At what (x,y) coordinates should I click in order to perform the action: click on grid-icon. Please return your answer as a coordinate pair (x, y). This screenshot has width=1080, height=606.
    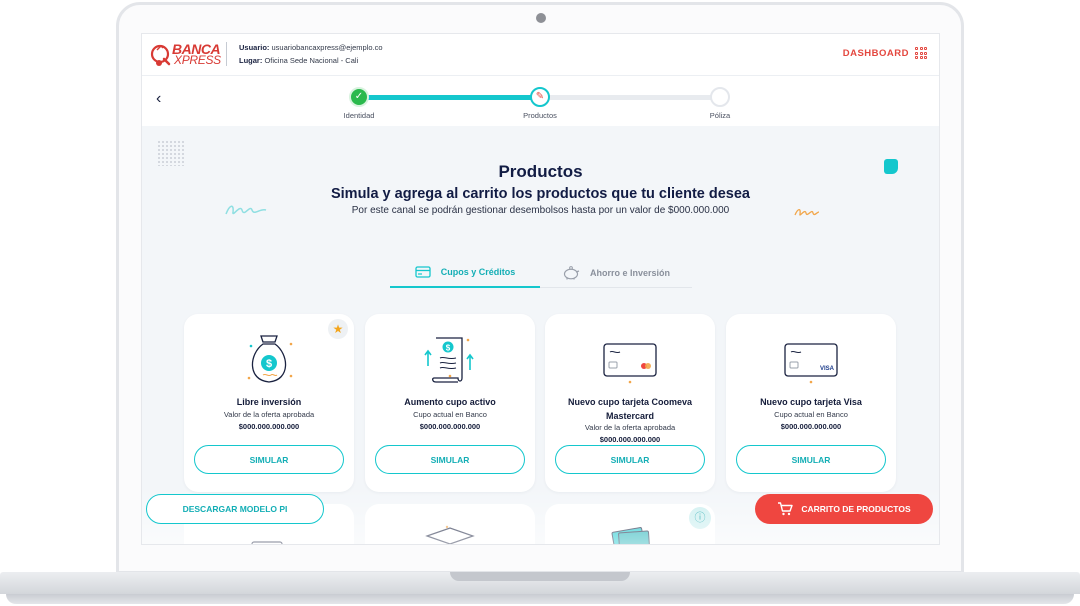
    Looking at the image, I should click on (921, 53).